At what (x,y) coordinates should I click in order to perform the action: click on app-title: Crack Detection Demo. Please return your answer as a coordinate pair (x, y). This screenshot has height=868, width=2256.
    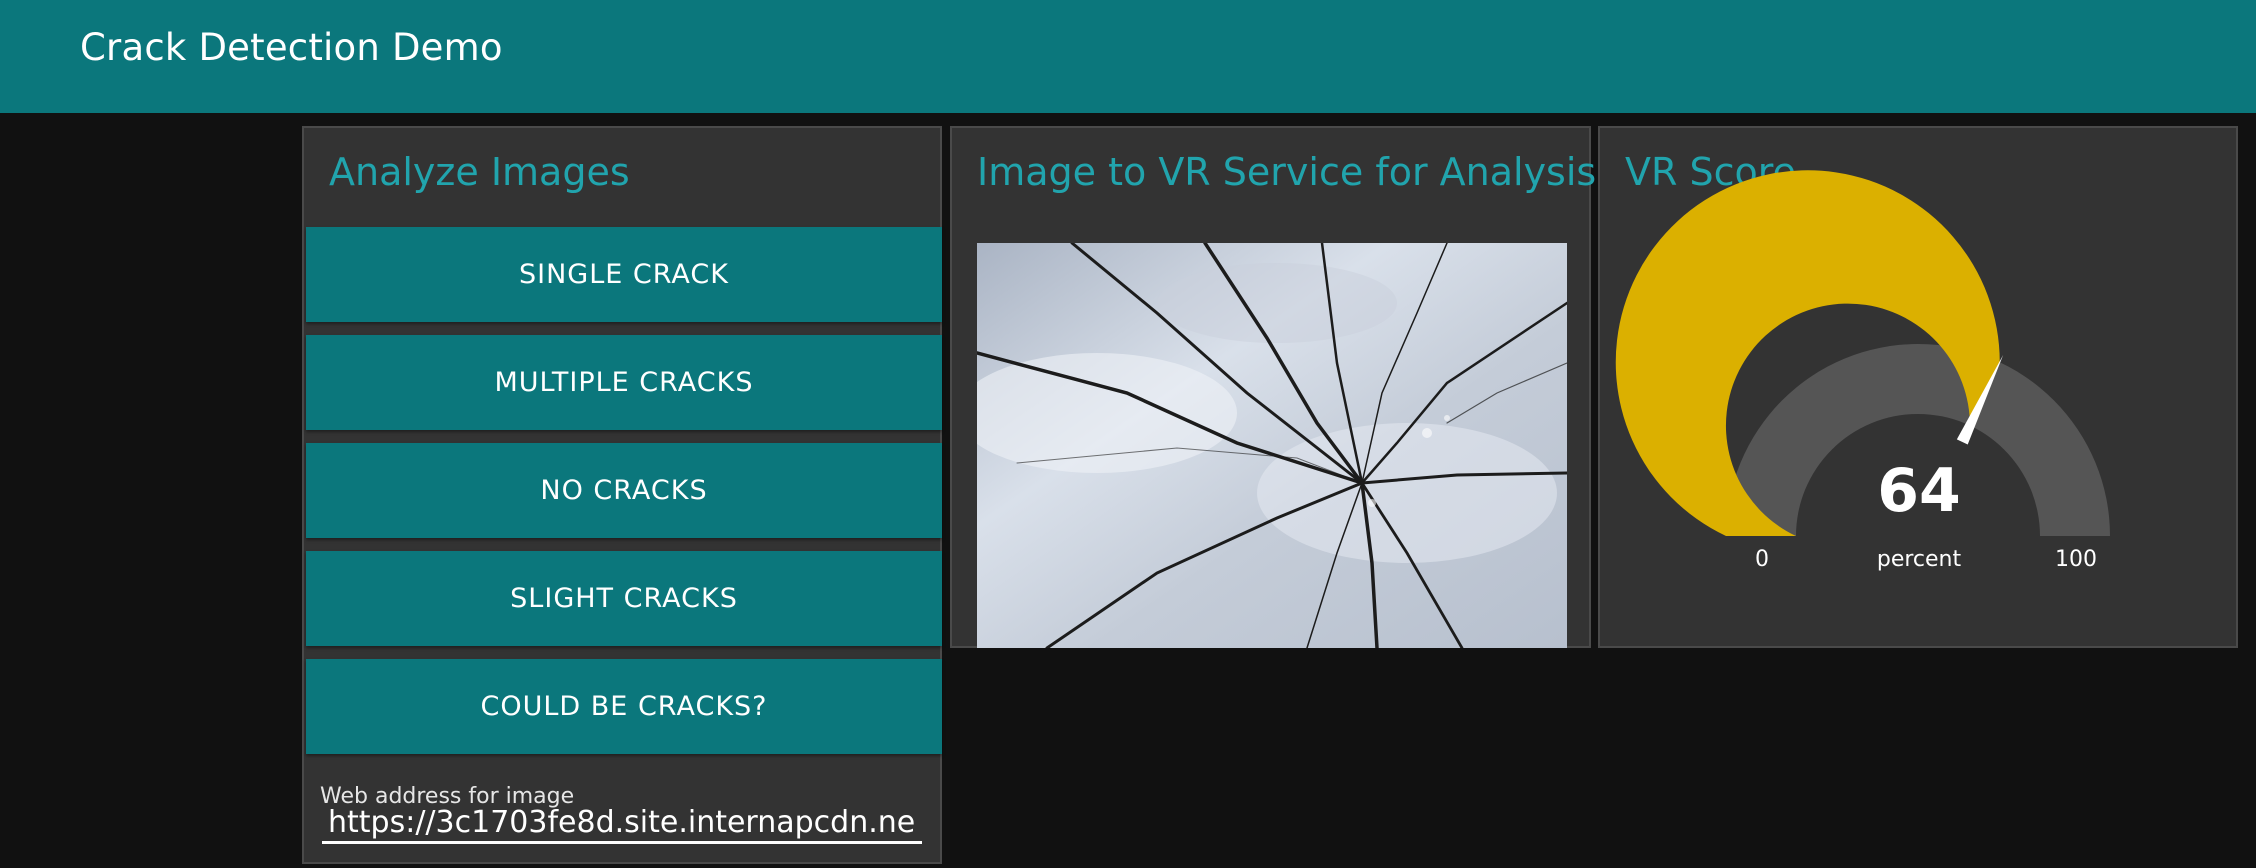
    Looking at the image, I should click on (291, 47).